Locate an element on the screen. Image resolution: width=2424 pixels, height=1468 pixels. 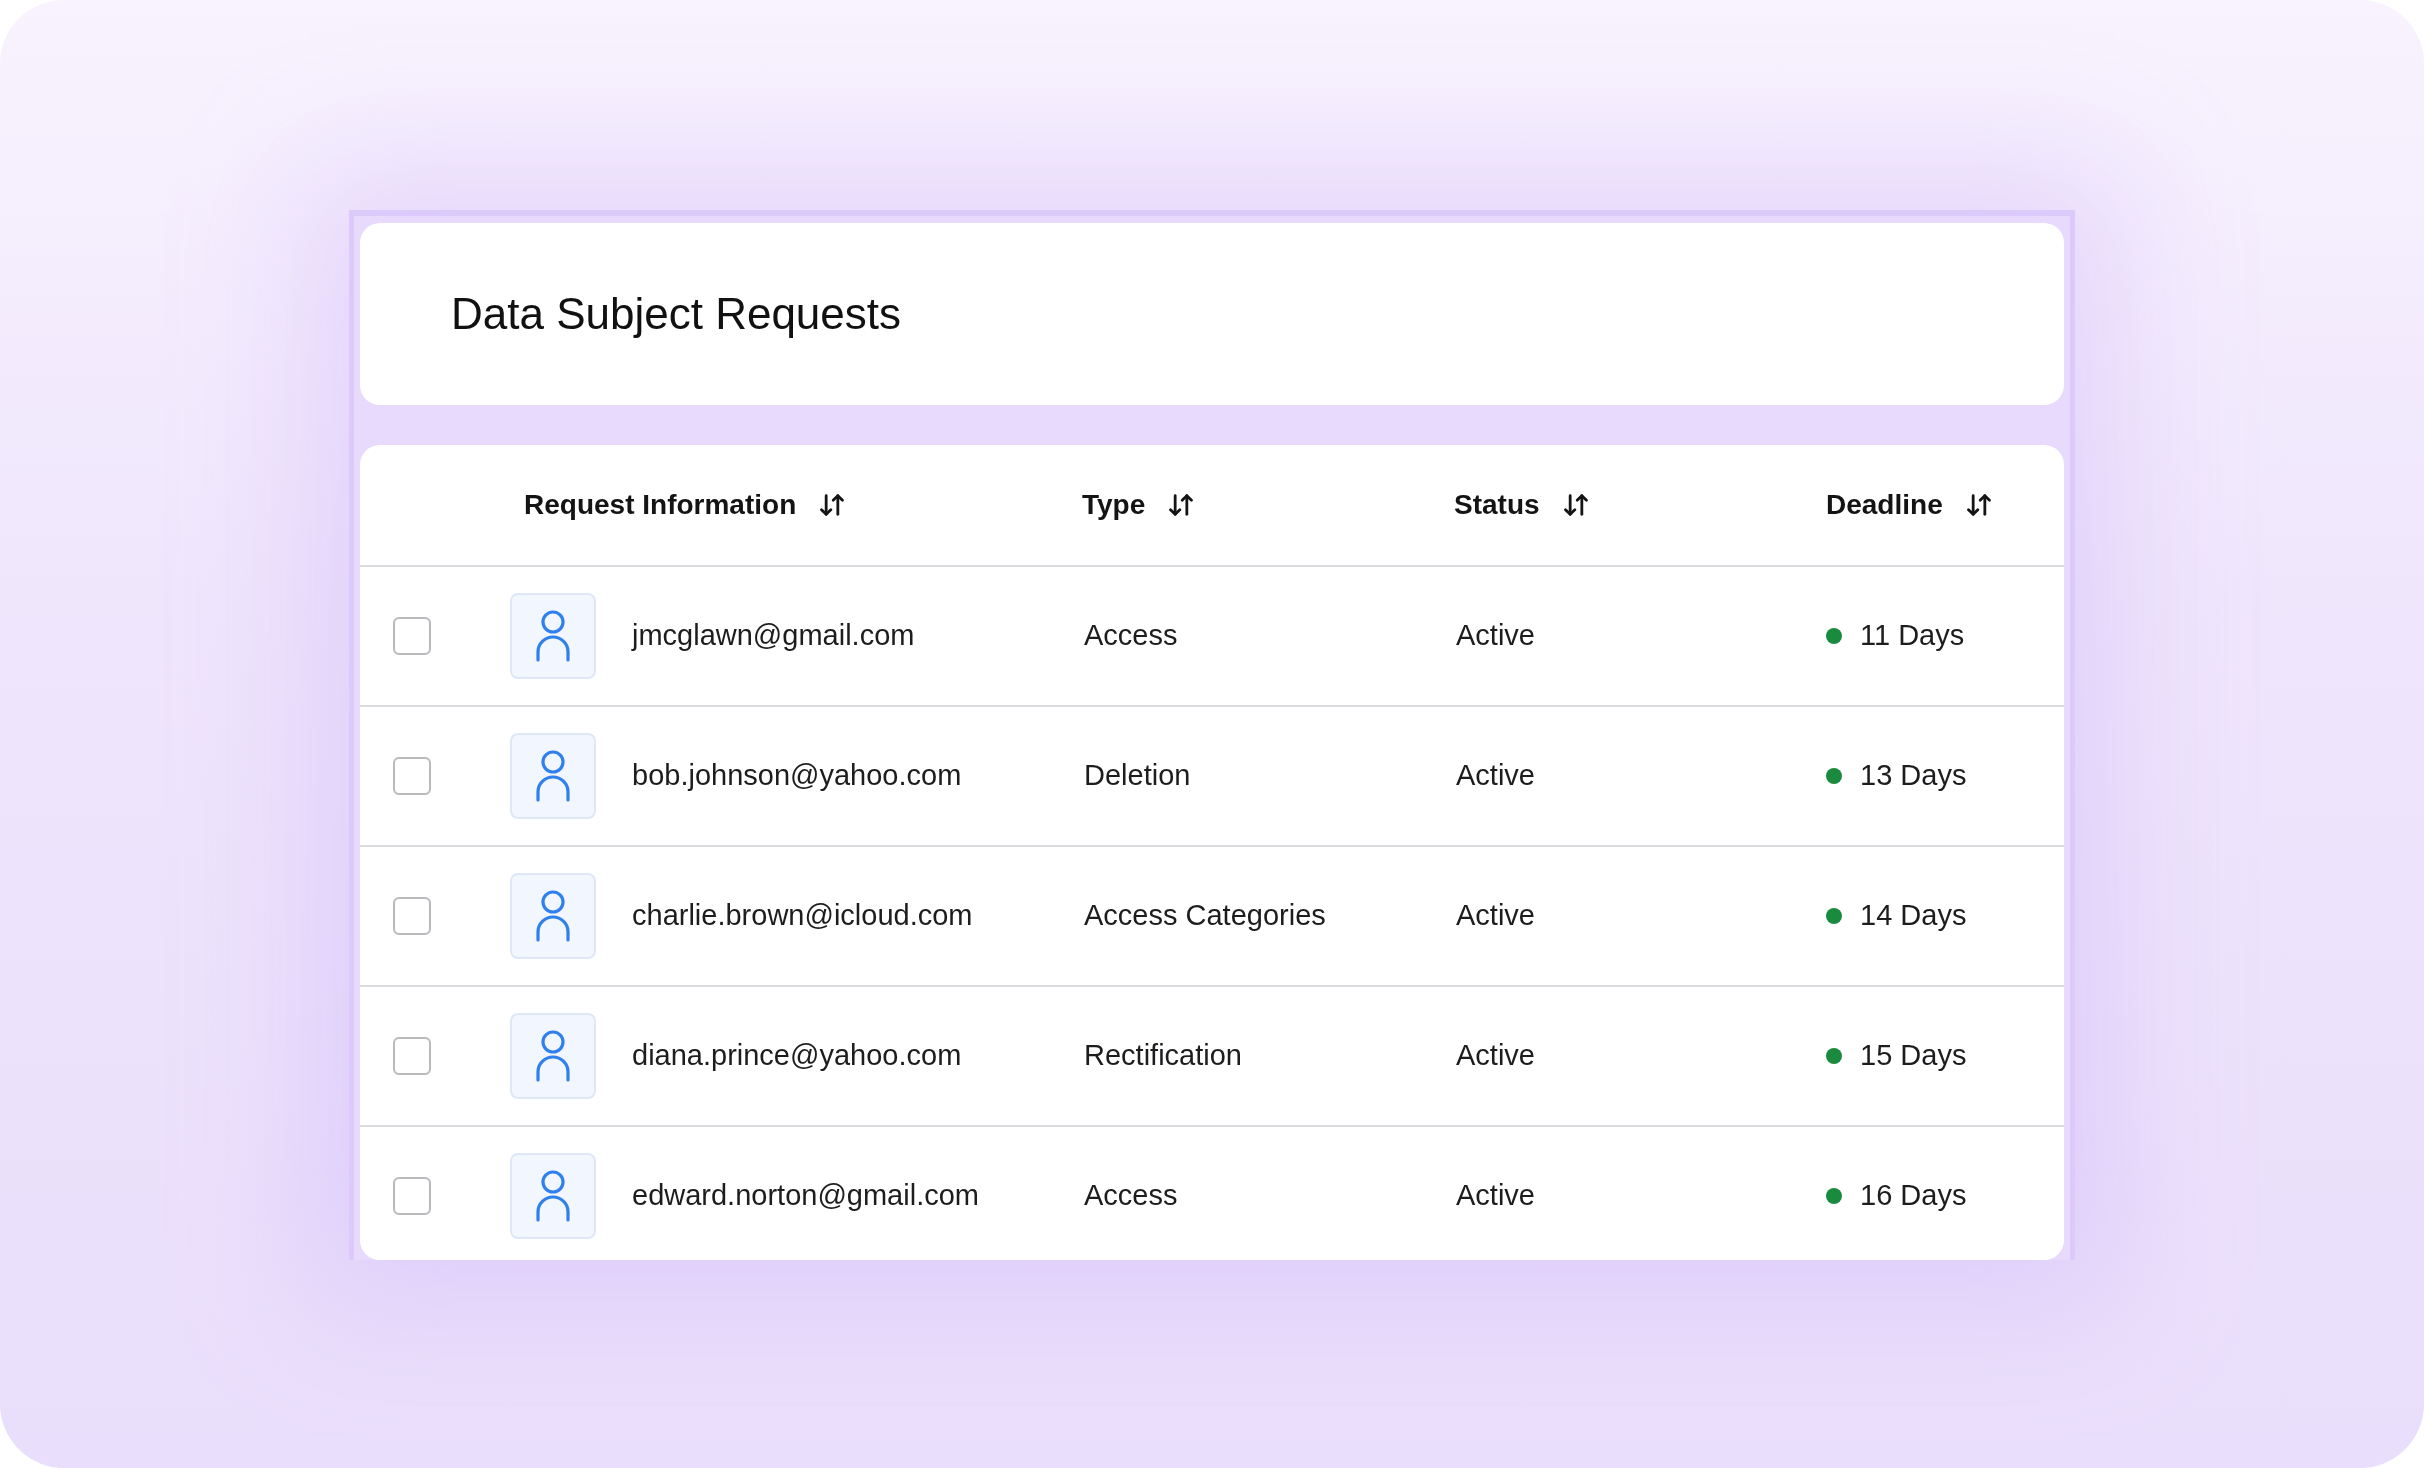
type-text: Deletion is located at coordinates (1137, 776).